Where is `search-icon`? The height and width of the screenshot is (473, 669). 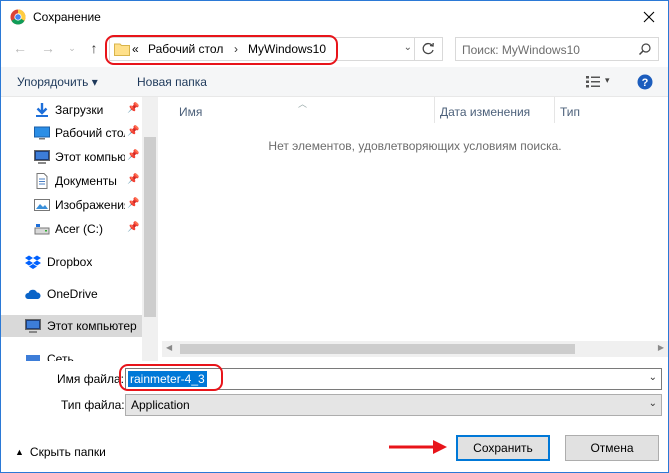 search-icon is located at coordinates (645, 49).